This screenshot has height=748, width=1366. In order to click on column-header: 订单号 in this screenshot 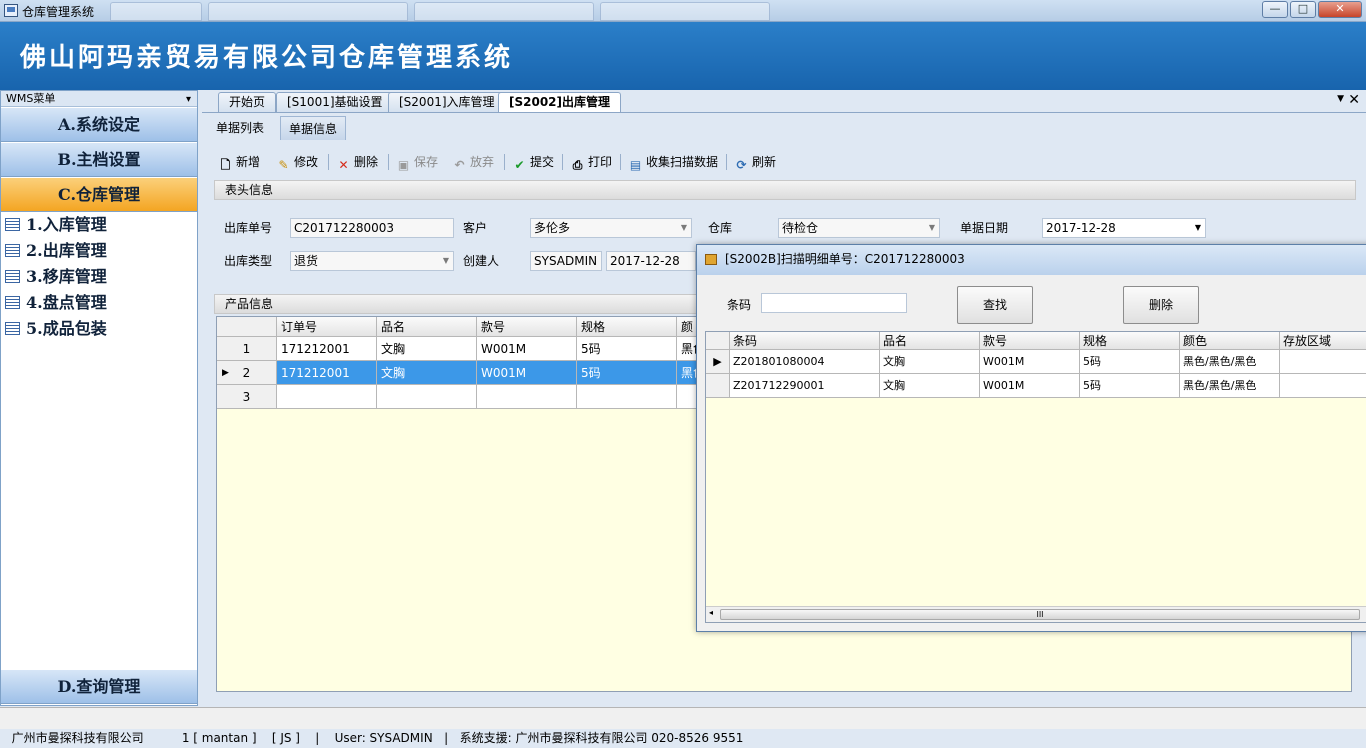, I will do `click(327, 327)`.